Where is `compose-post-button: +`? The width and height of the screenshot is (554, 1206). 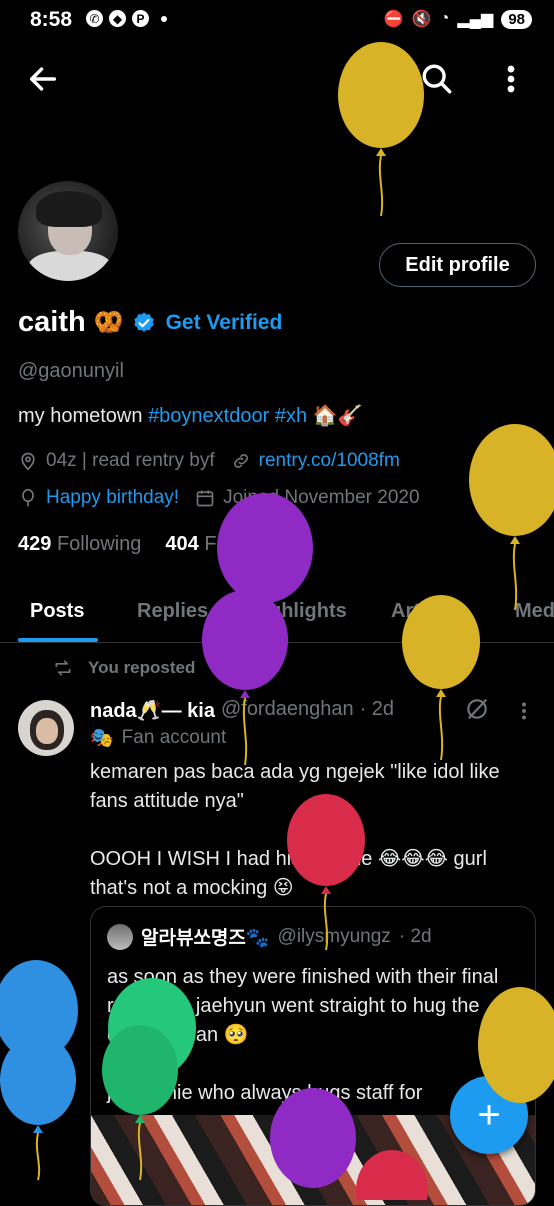 compose-post-button: + is located at coordinates (489, 1115).